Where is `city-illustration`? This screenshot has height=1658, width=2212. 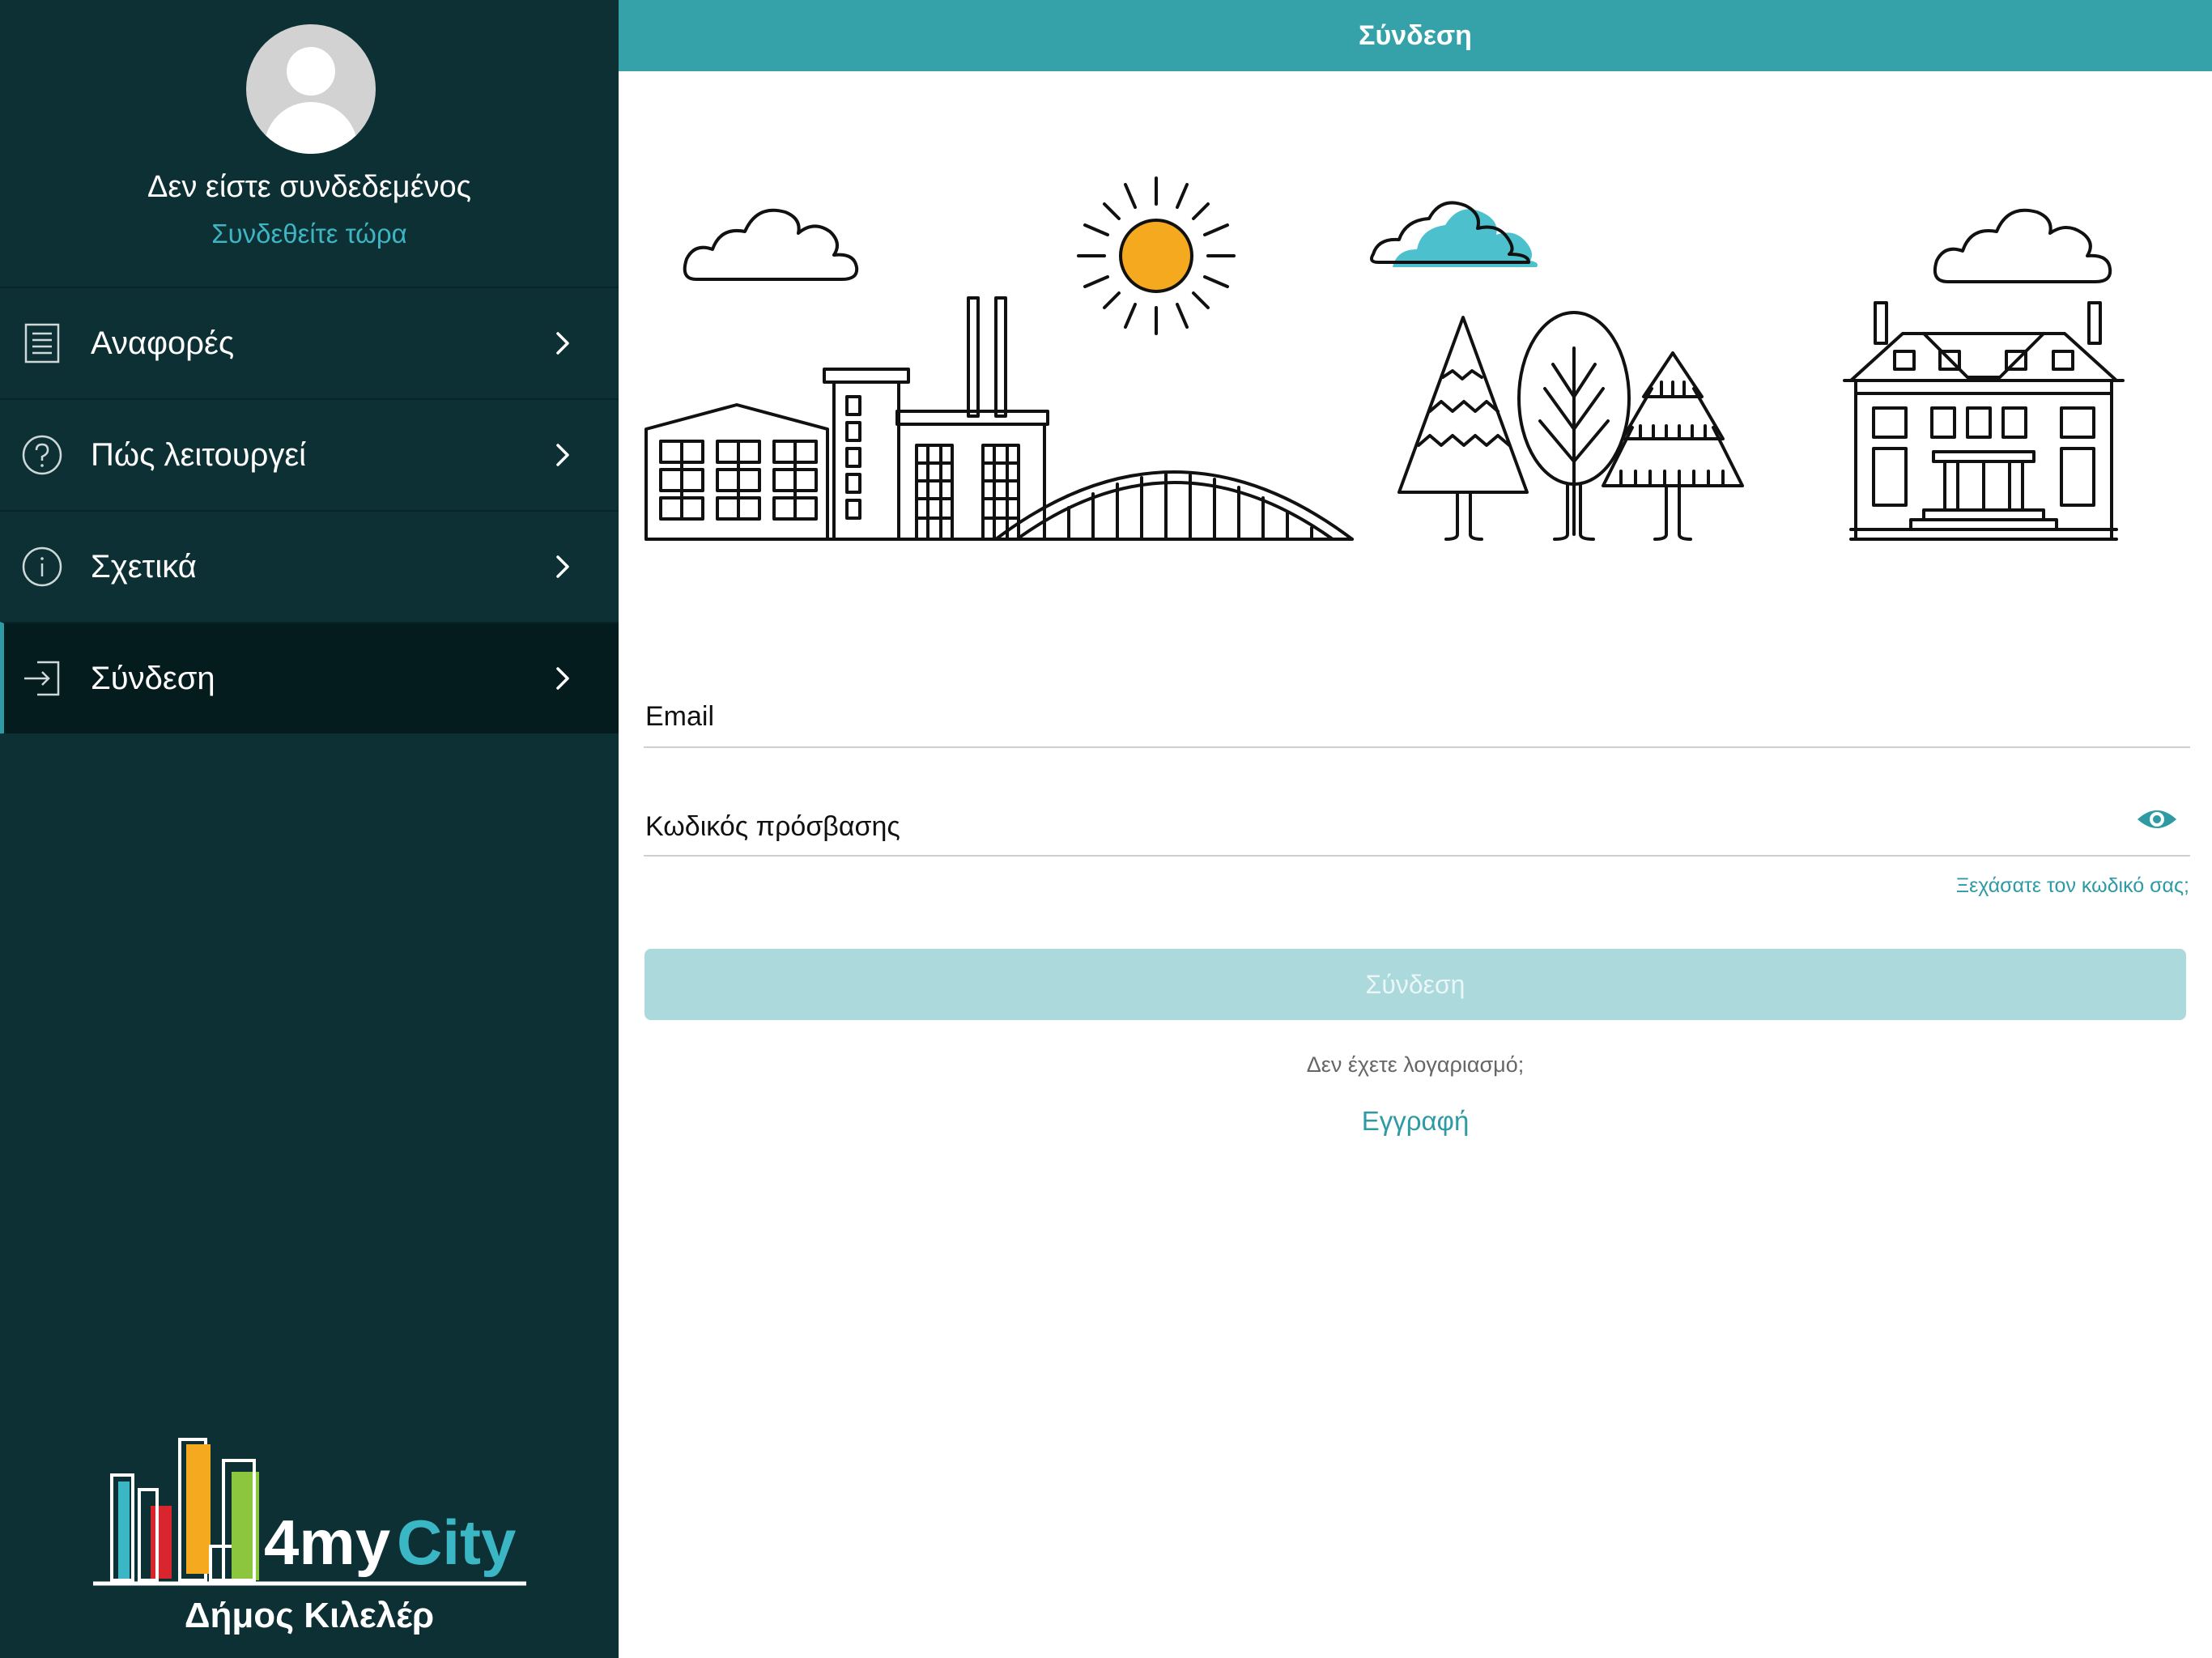 city-illustration is located at coordinates (1385, 358).